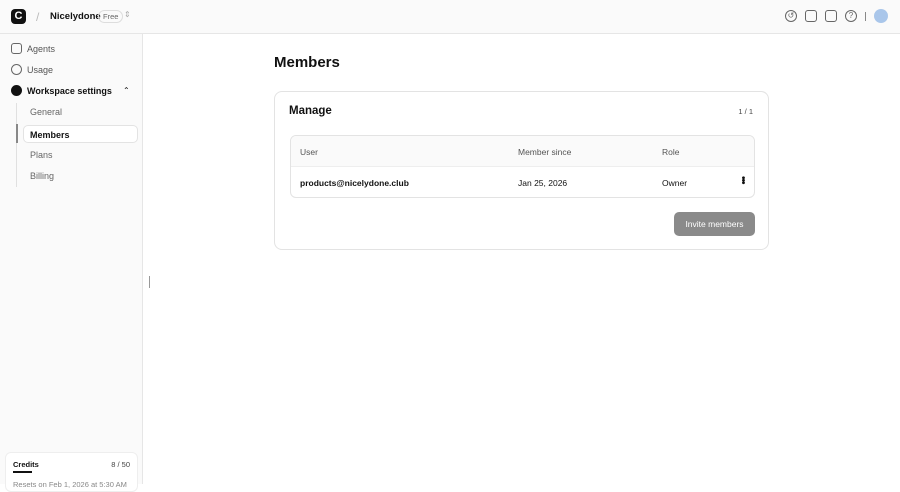 The height and width of the screenshot is (492, 900). Describe the element at coordinates (811, 16) in the screenshot. I see `gift-icon` at that location.